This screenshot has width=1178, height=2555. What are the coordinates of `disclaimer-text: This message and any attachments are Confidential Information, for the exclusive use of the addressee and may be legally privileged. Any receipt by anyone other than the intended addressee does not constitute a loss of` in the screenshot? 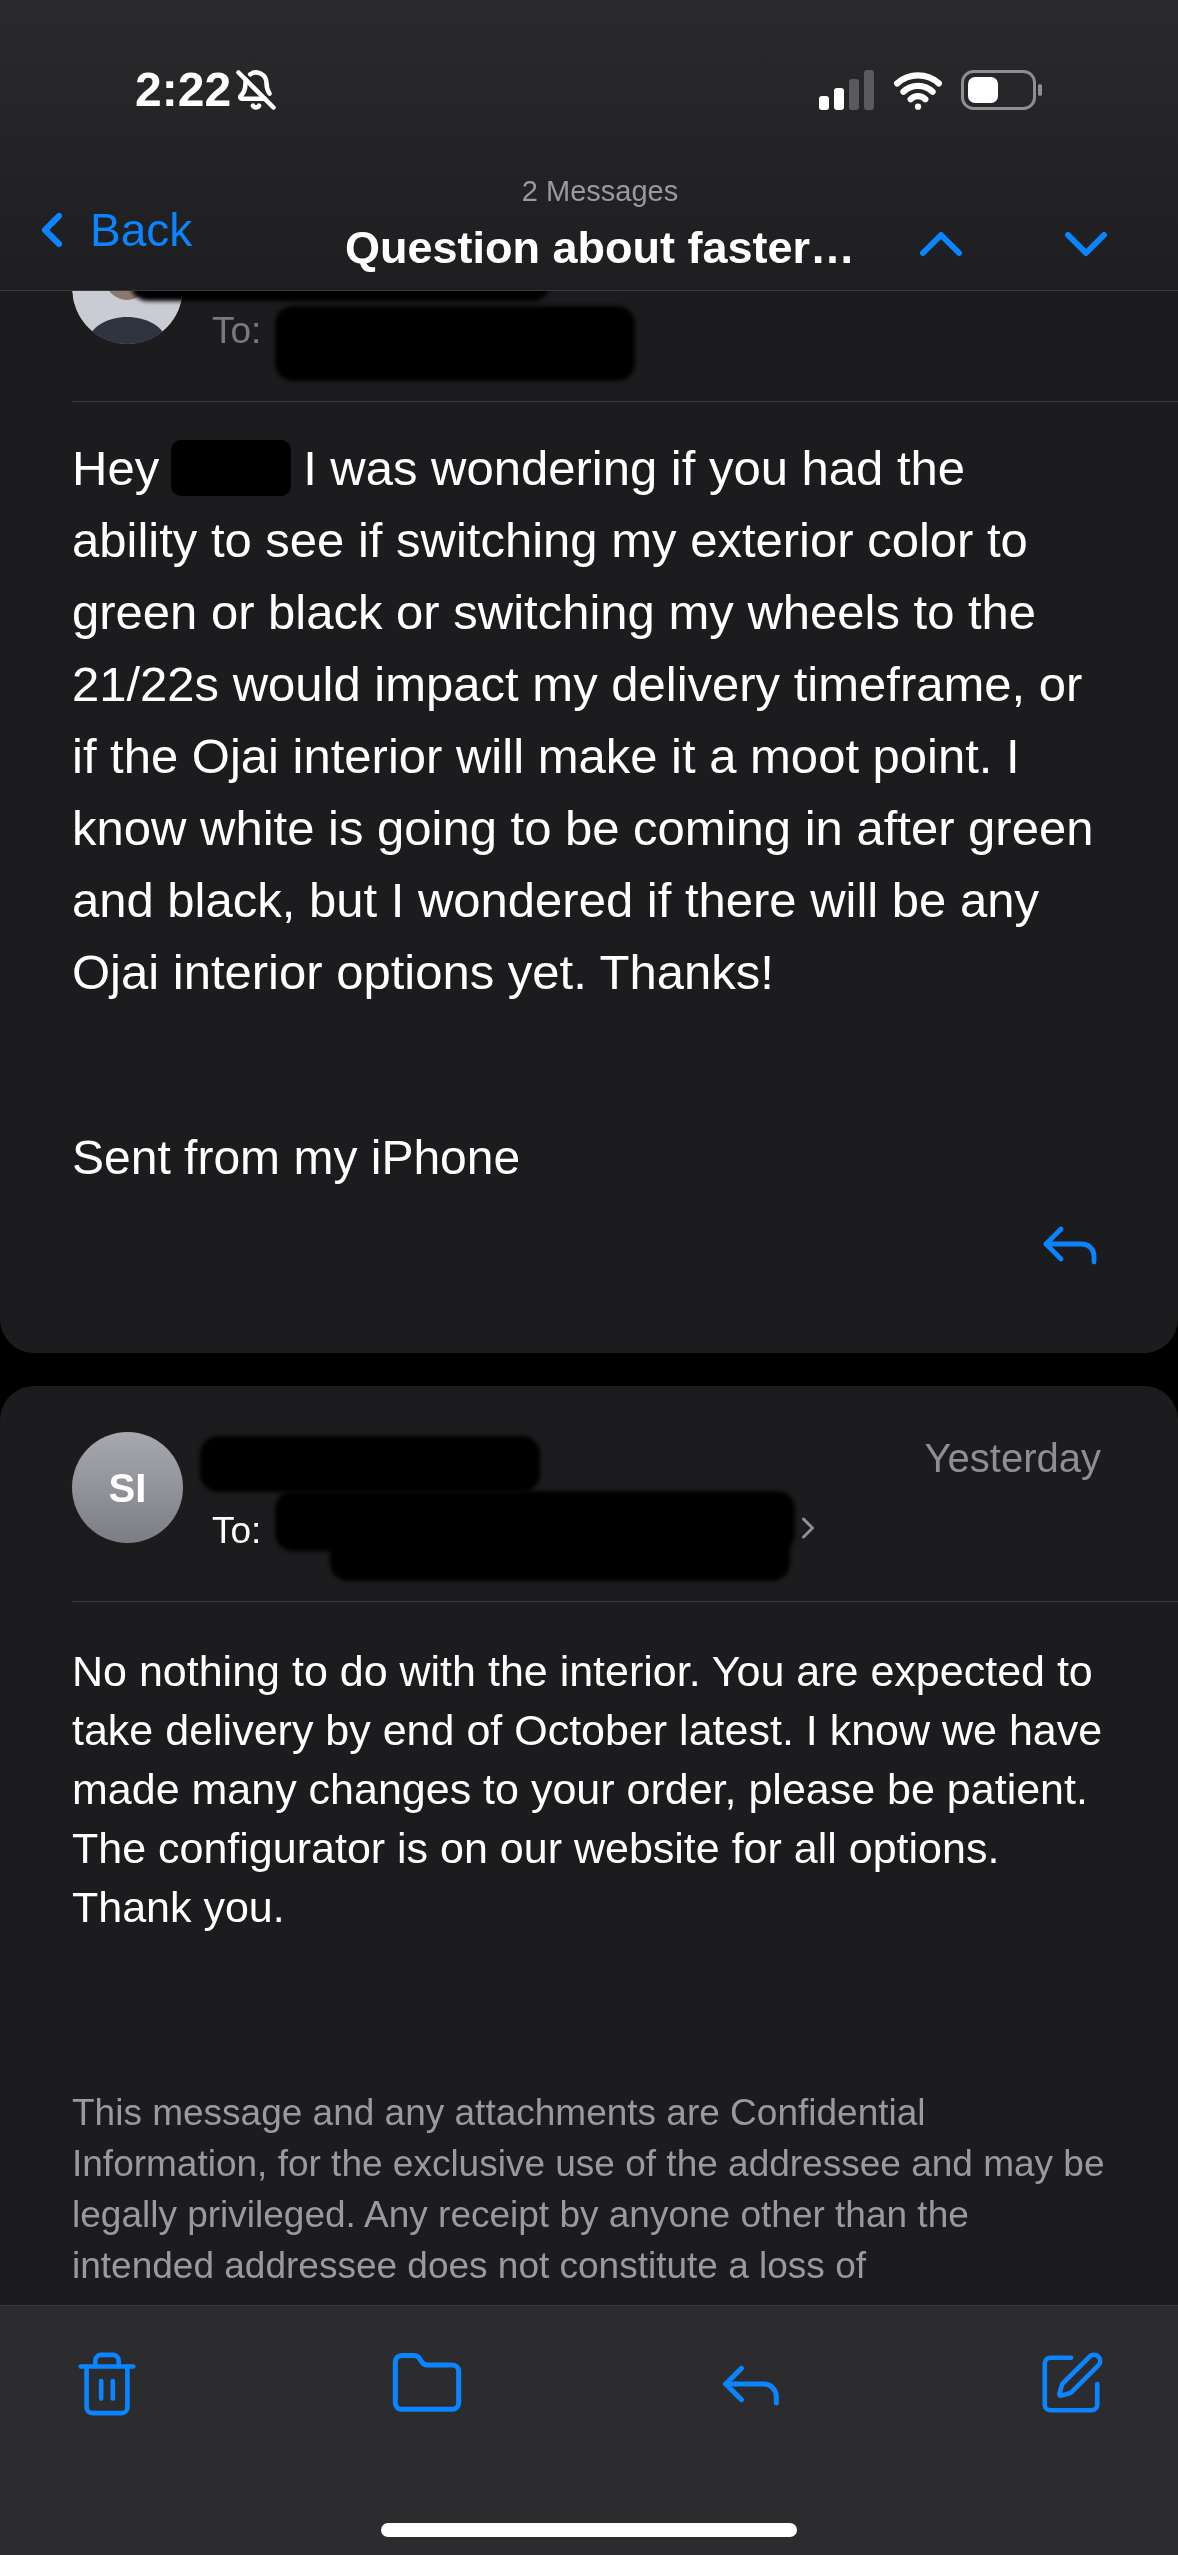 It's located at (589, 2189).